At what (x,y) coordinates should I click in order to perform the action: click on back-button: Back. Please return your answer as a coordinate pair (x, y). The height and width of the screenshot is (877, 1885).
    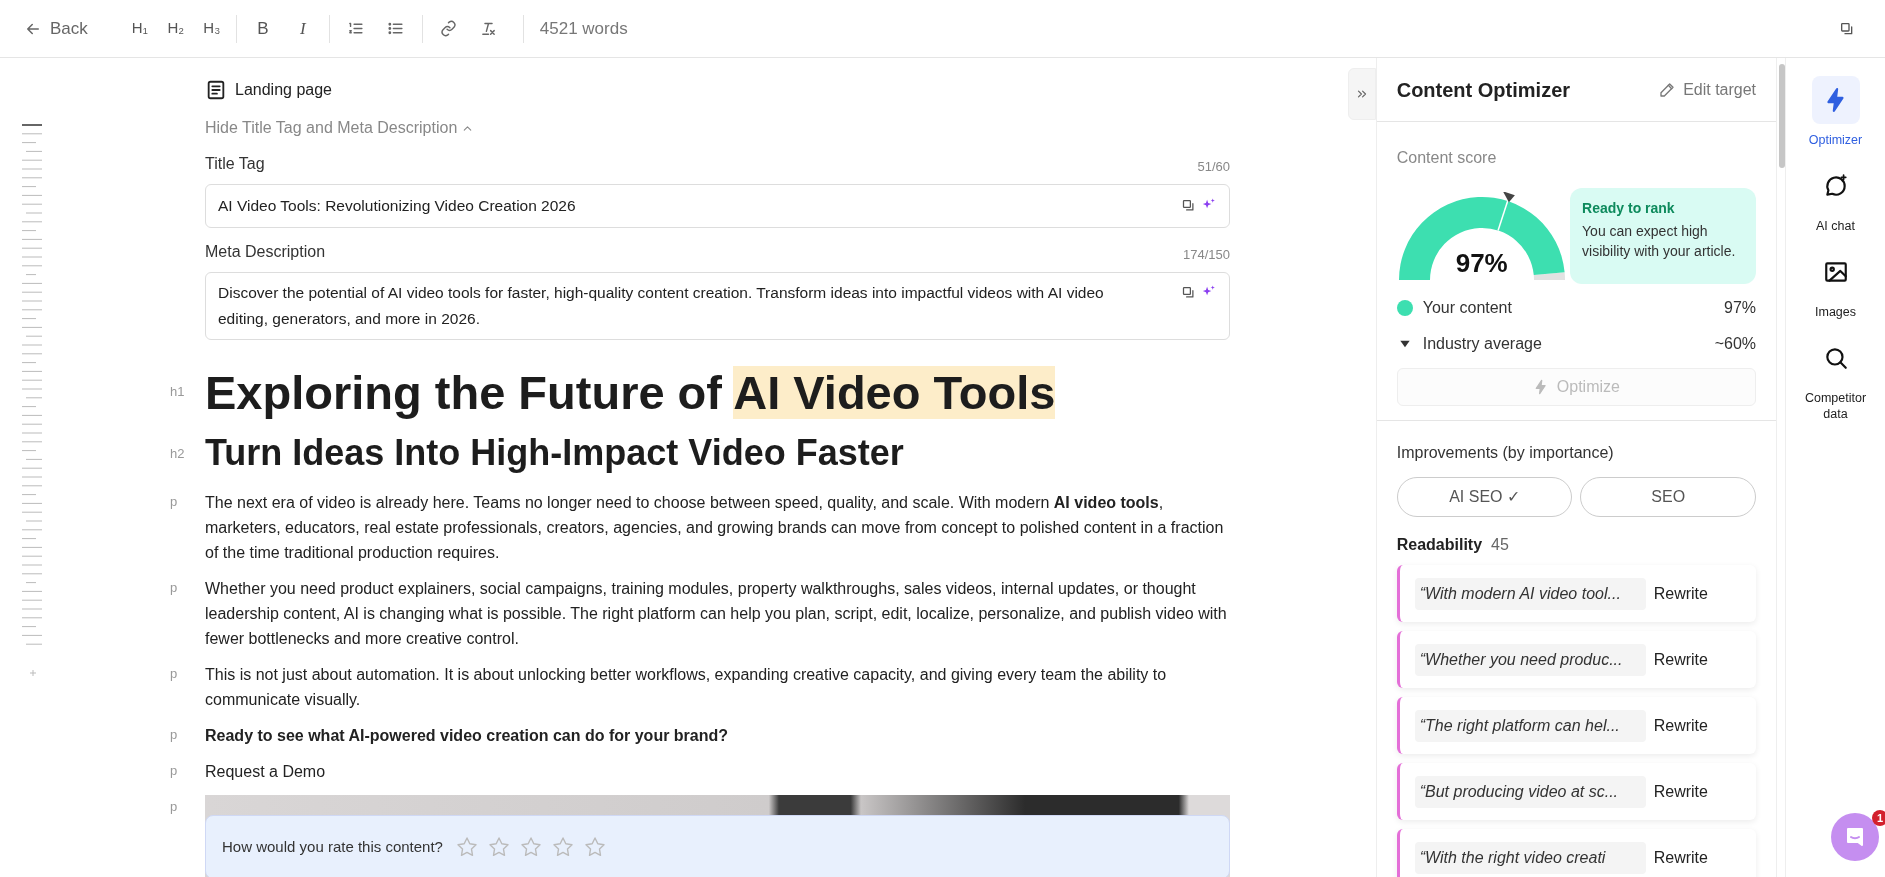
    Looking at the image, I should click on (56, 28).